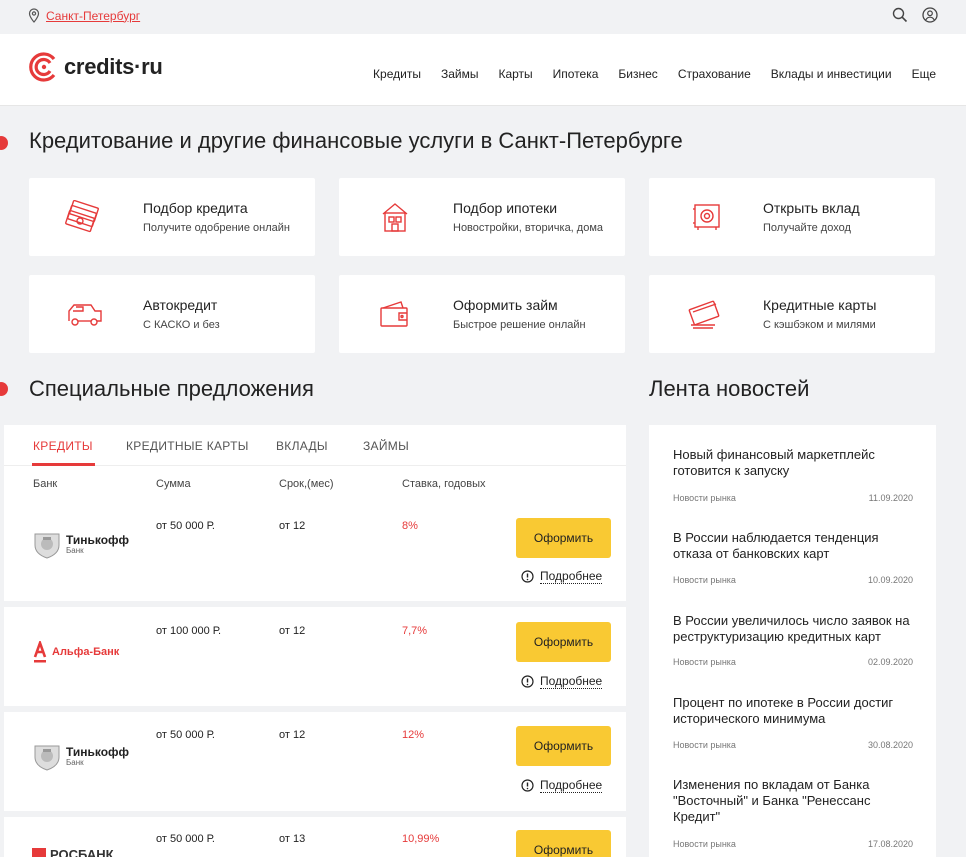 The width and height of the screenshot is (966, 857). I want to click on rosbank-emblem-icon, so click(39, 852).